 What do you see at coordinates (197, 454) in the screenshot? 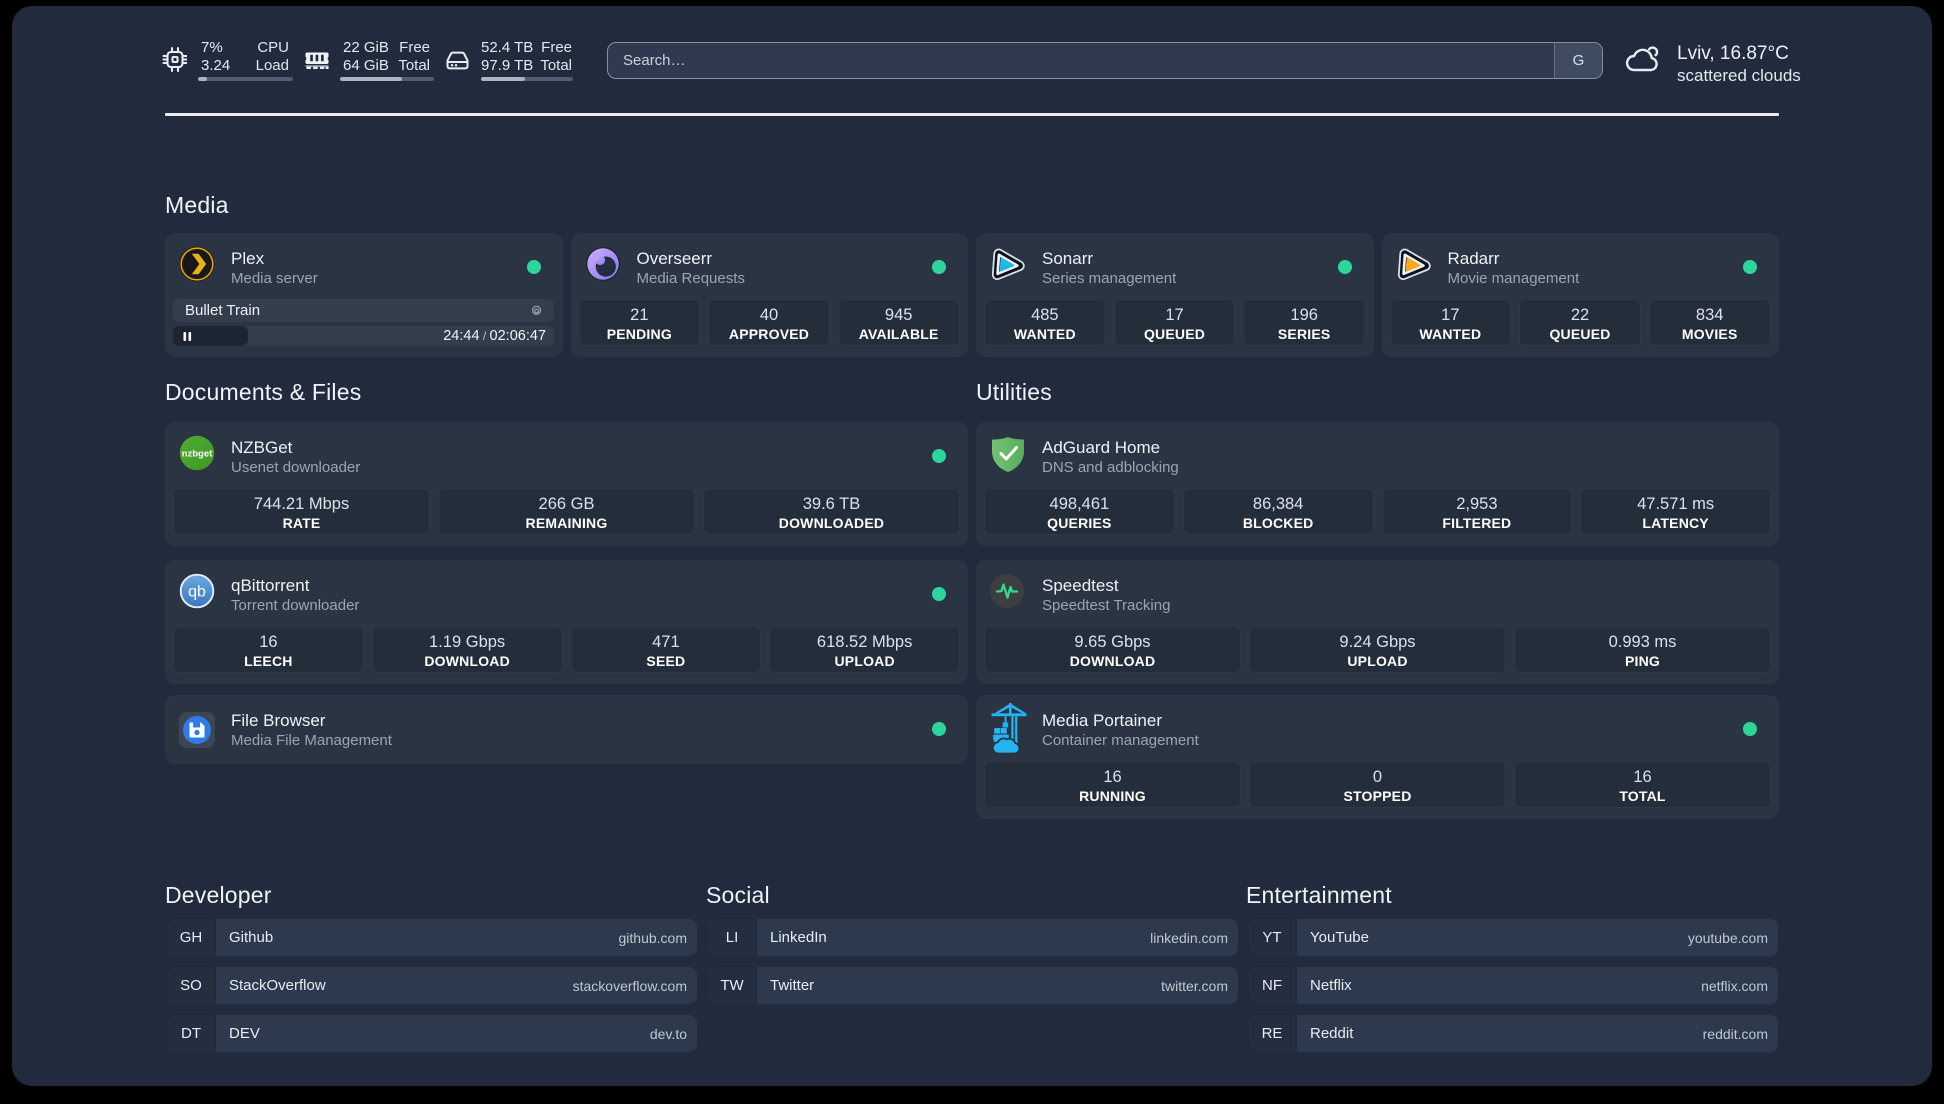
I see `svg-text: nzbget` at bounding box center [197, 454].